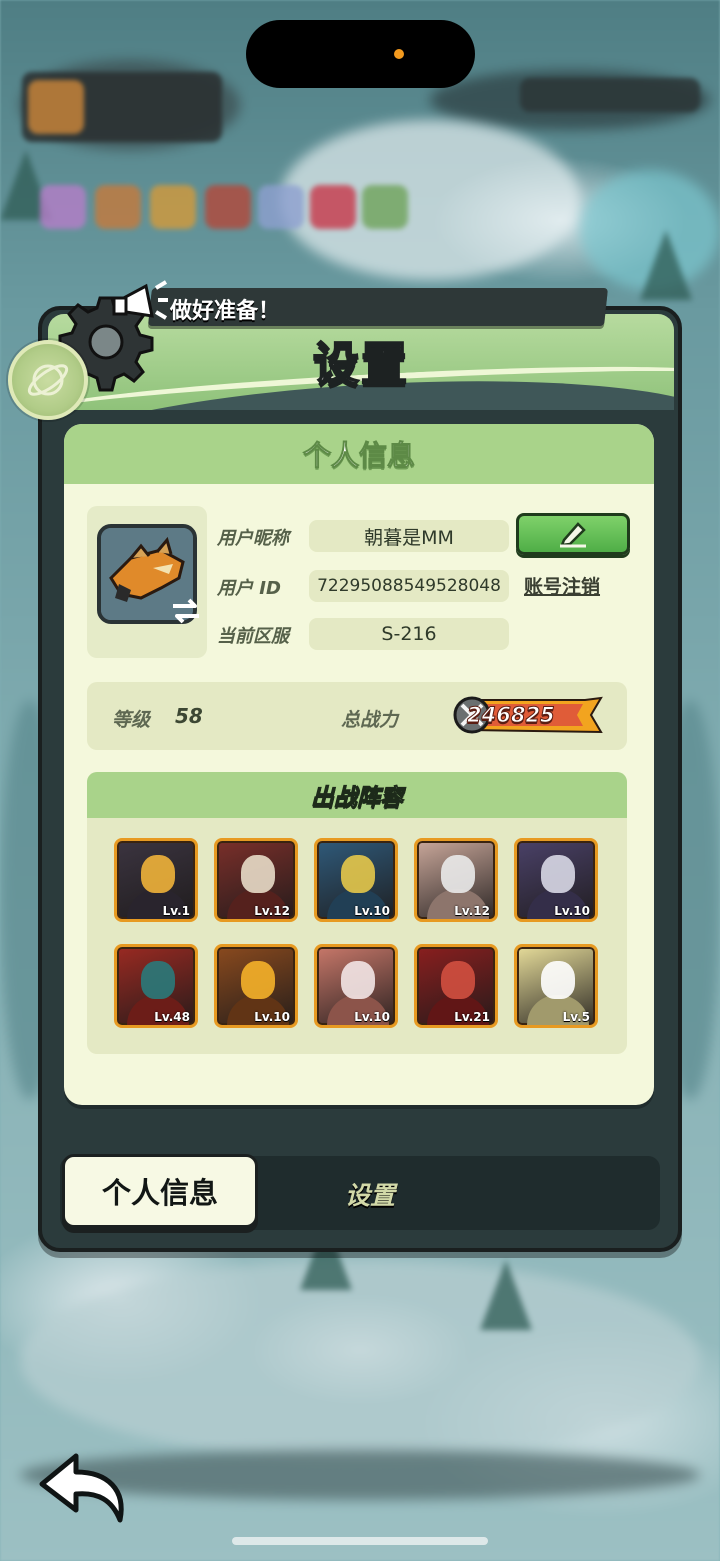  Describe the element at coordinates (48, 380) in the screenshot. I see `planet-icon` at that location.